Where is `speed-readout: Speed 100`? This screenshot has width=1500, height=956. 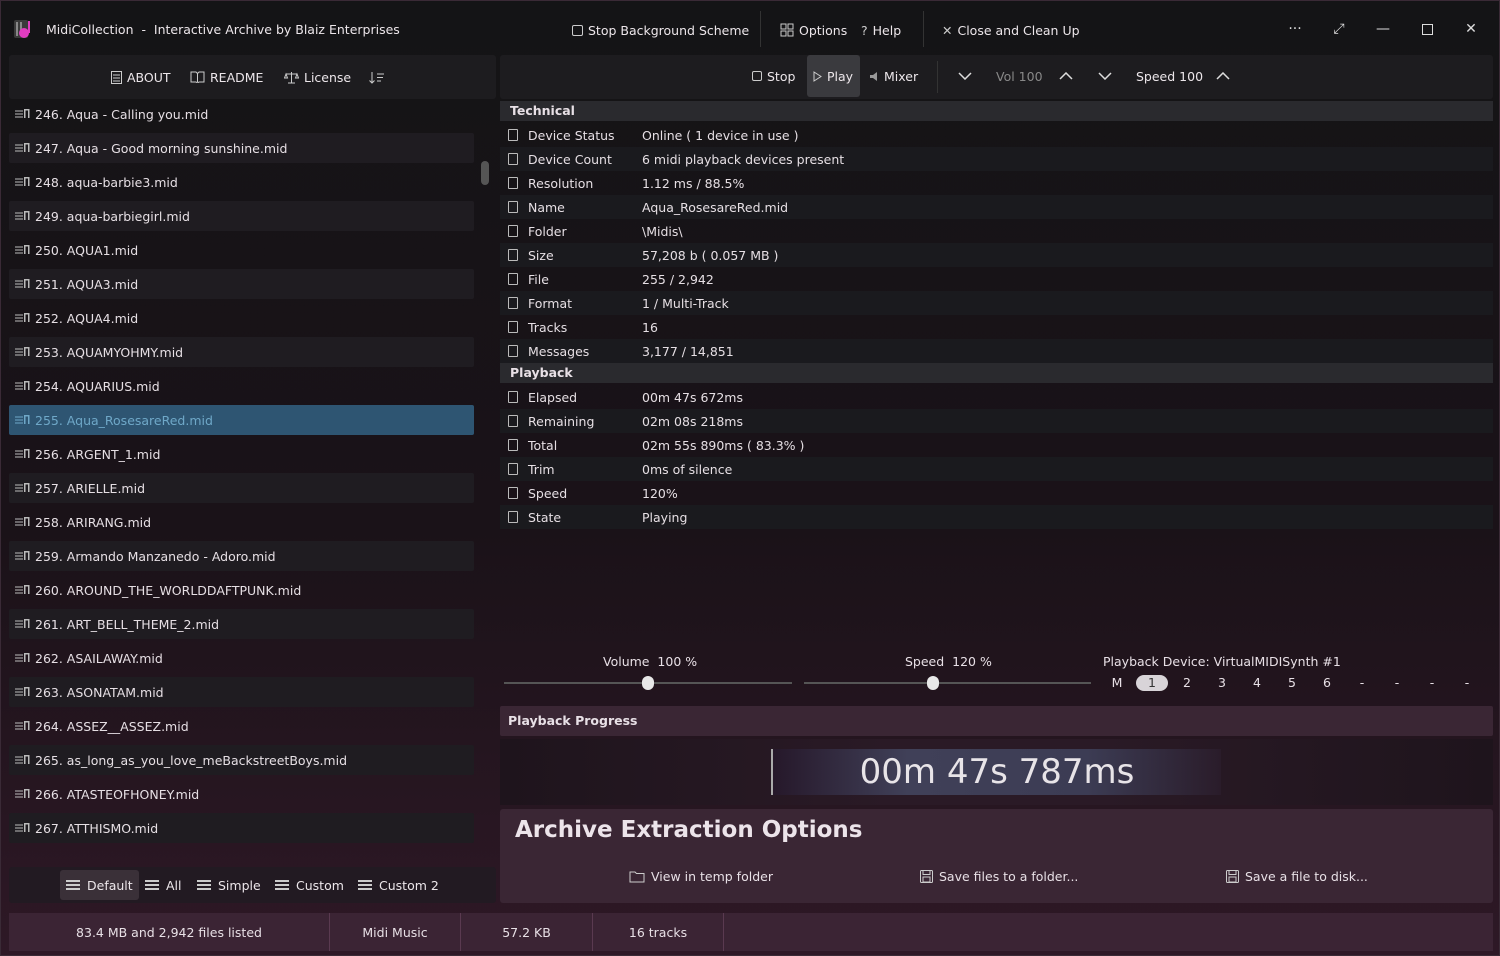 speed-readout: Speed 100 is located at coordinates (1170, 76).